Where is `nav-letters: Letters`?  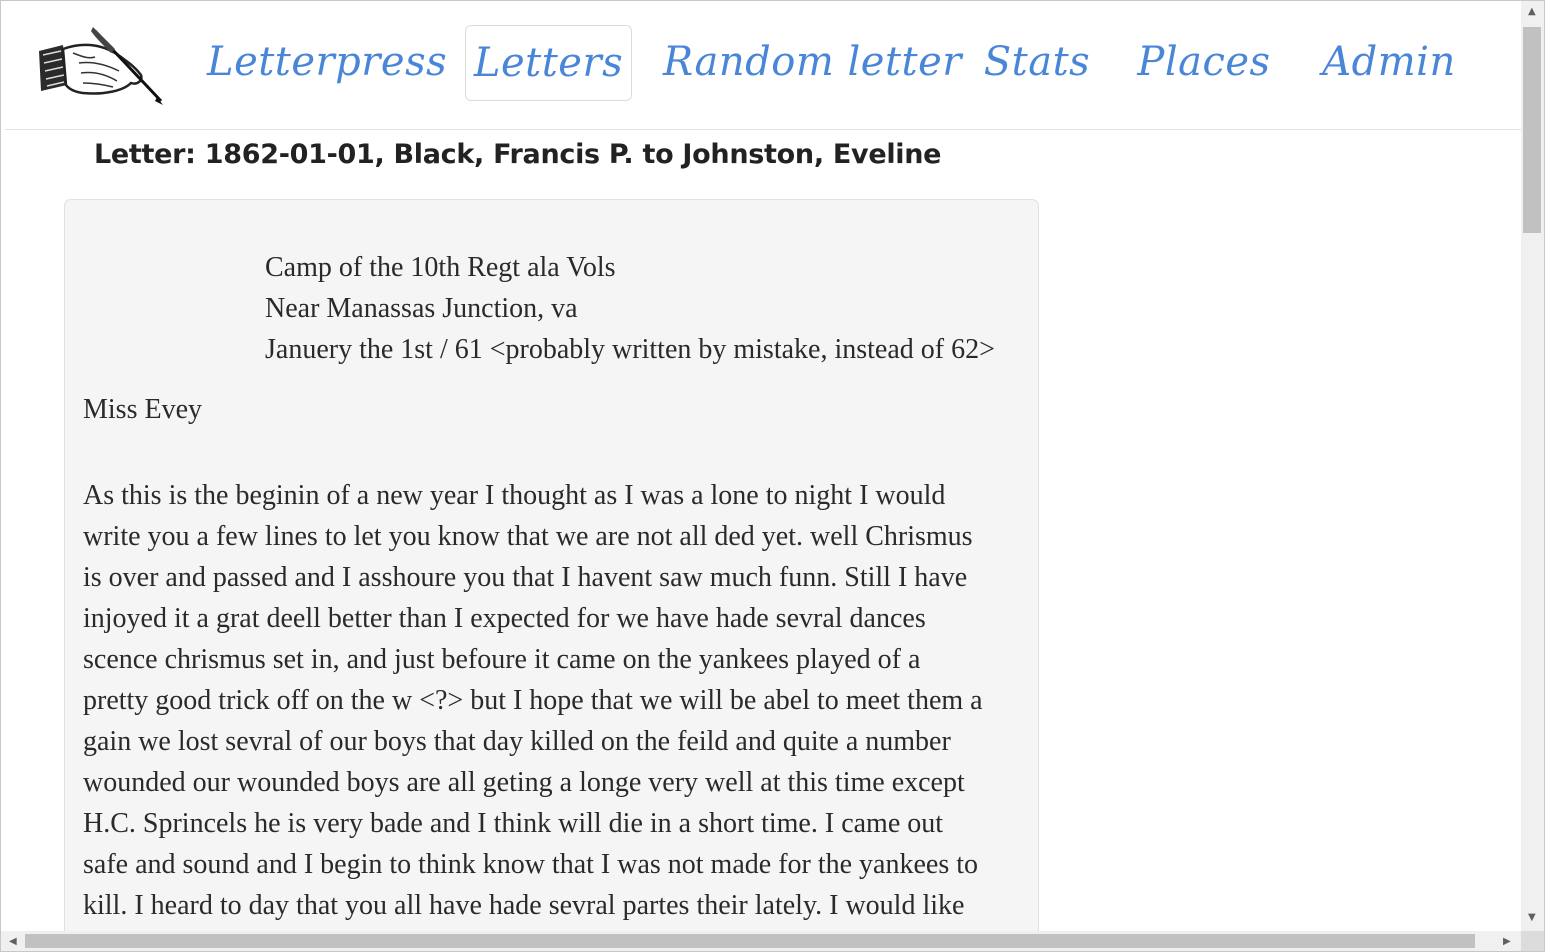
nav-letters: Letters is located at coordinates (548, 63).